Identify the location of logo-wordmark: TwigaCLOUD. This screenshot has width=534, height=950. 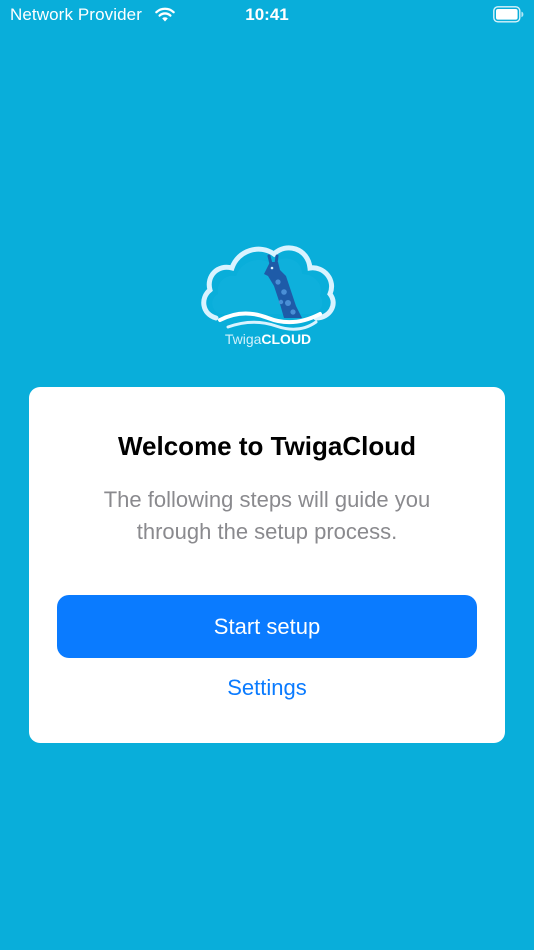
(268, 339).